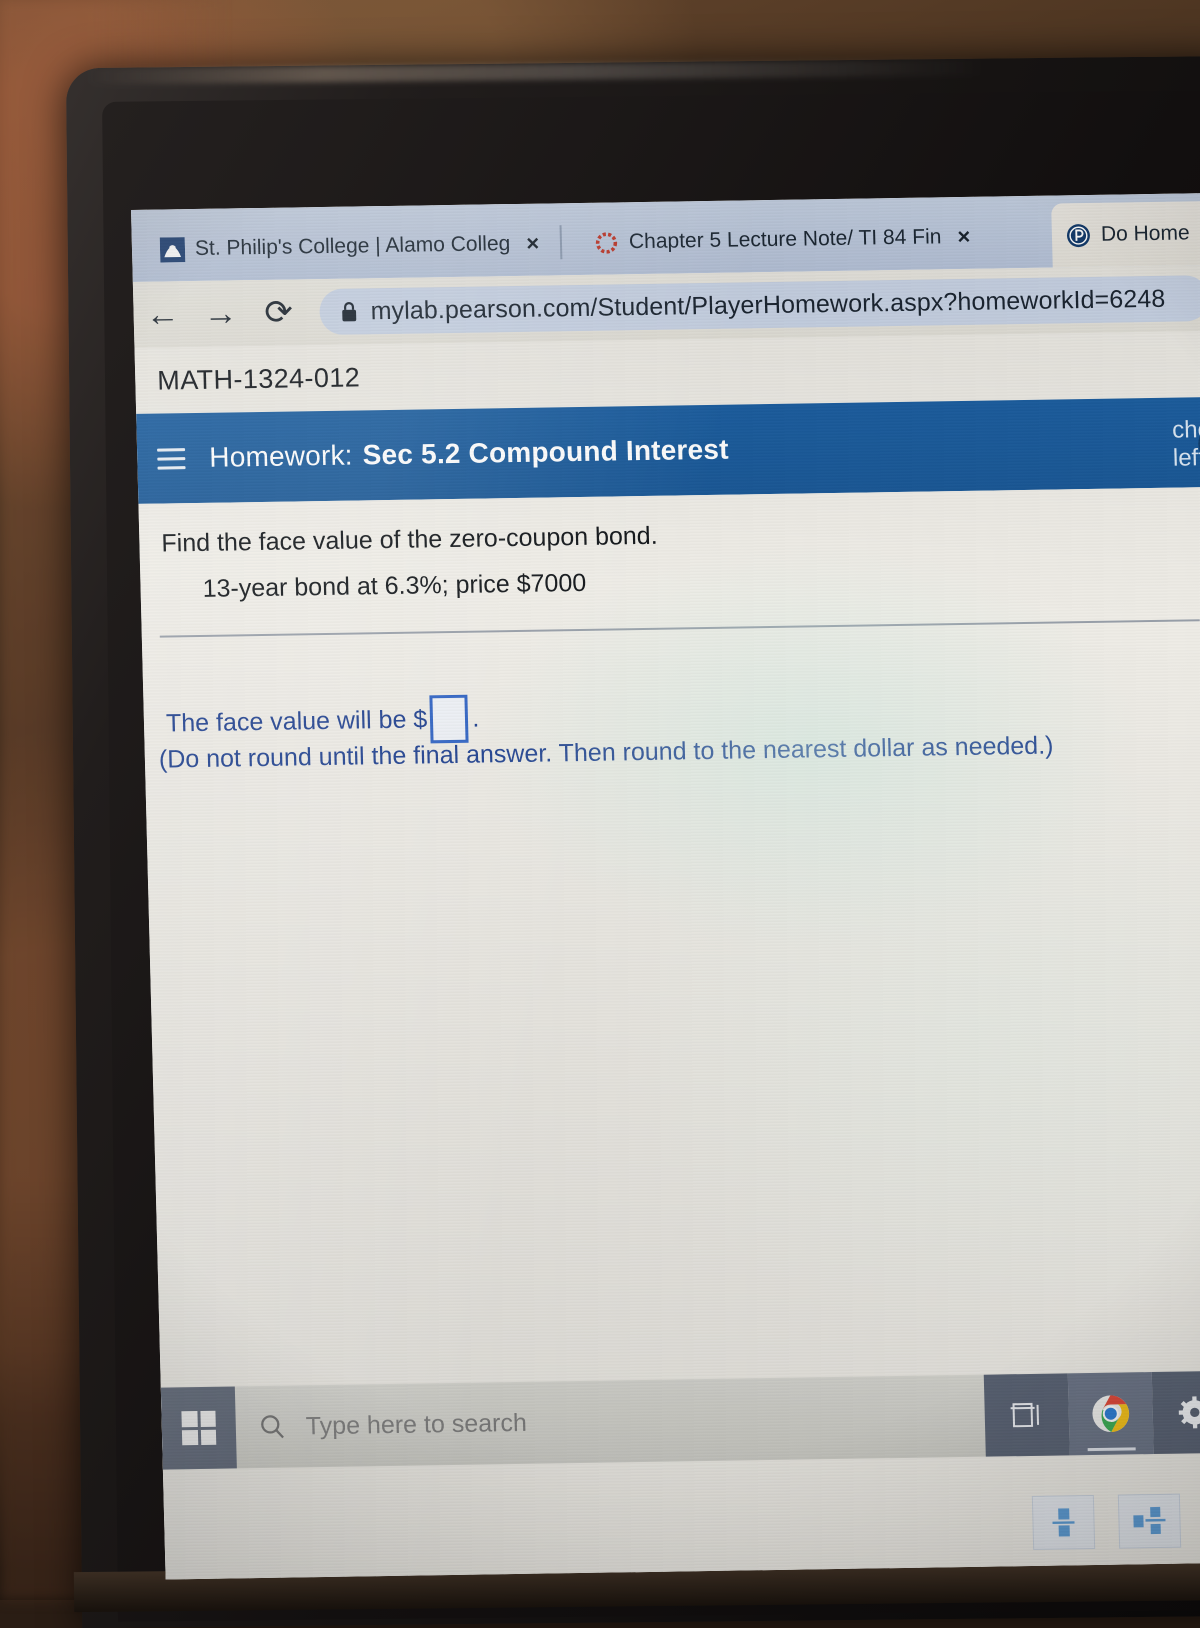  What do you see at coordinates (1079, 234) in the screenshot?
I see `pearson-p-icon` at bounding box center [1079, 234].